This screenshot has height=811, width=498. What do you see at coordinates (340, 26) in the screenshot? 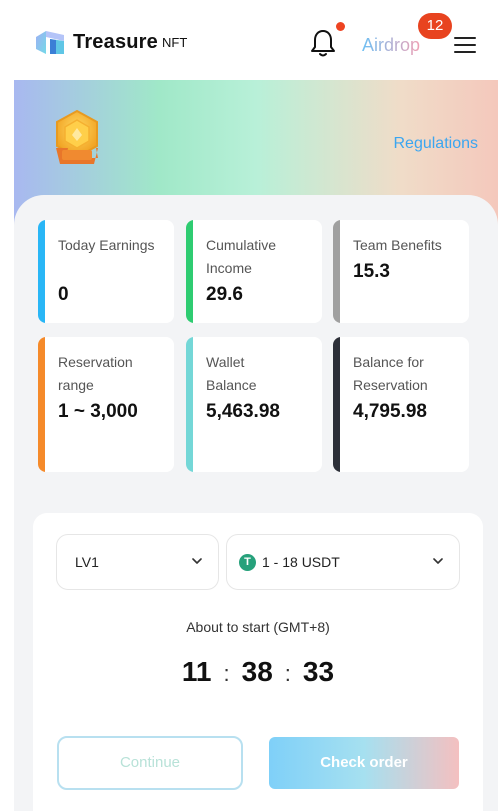
I see `notification-dot` at bounding box center [340, 26].